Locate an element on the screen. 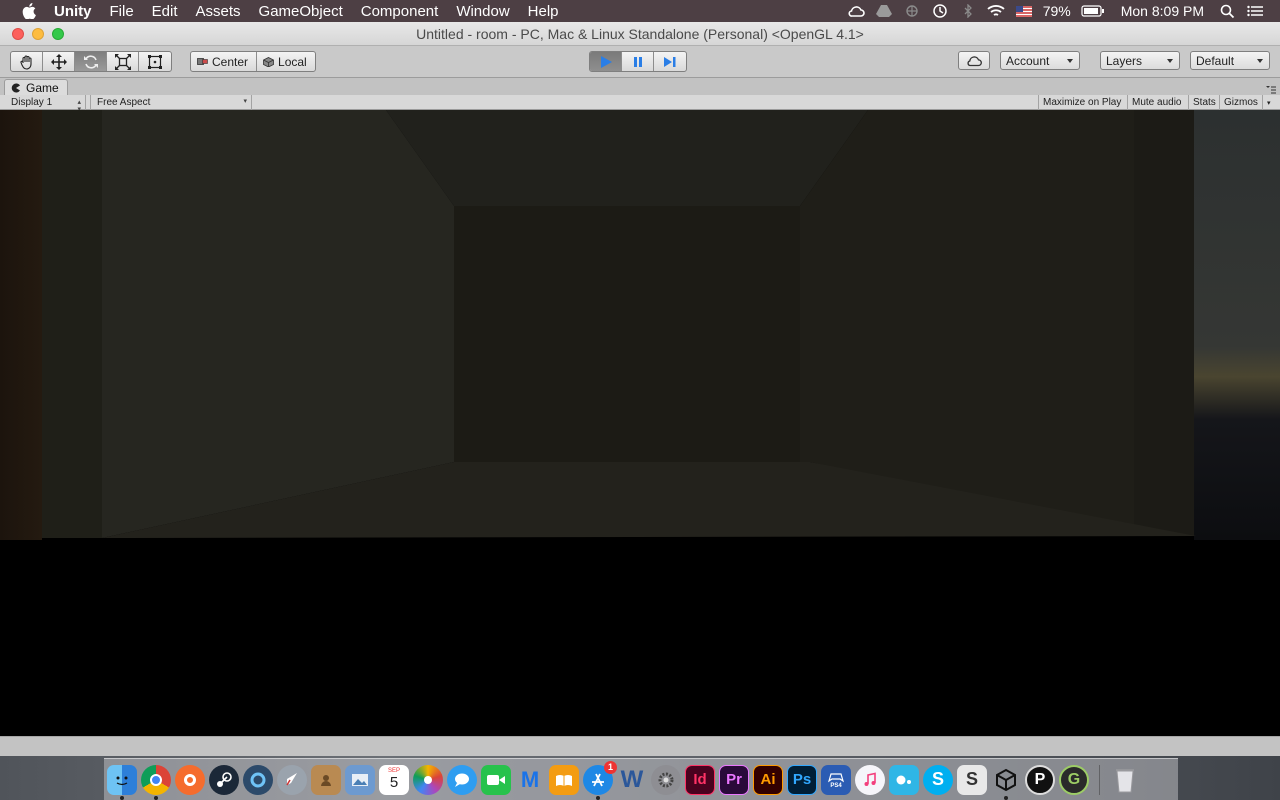 This screenshot has height=800, width=1280. account-label: Account is located at coordinates (1028, 60).